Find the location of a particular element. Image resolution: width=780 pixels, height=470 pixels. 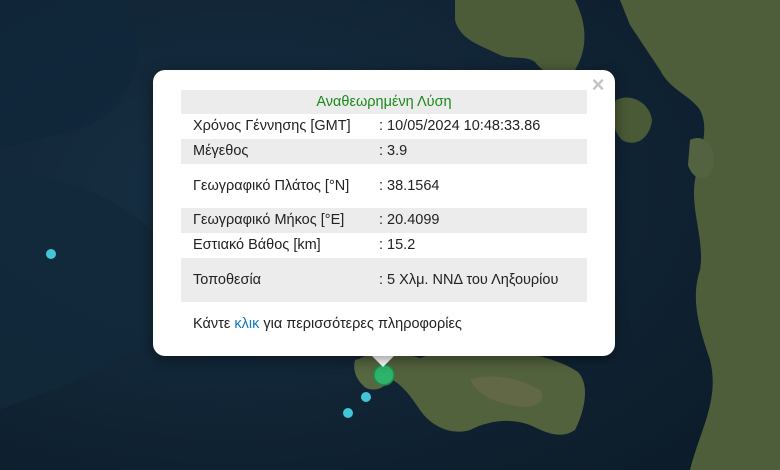

table-row: Τοποθεσία : 5 Χλμ. ΝΝΔ του Ληξουρίου is located at coordinates (384, 280).